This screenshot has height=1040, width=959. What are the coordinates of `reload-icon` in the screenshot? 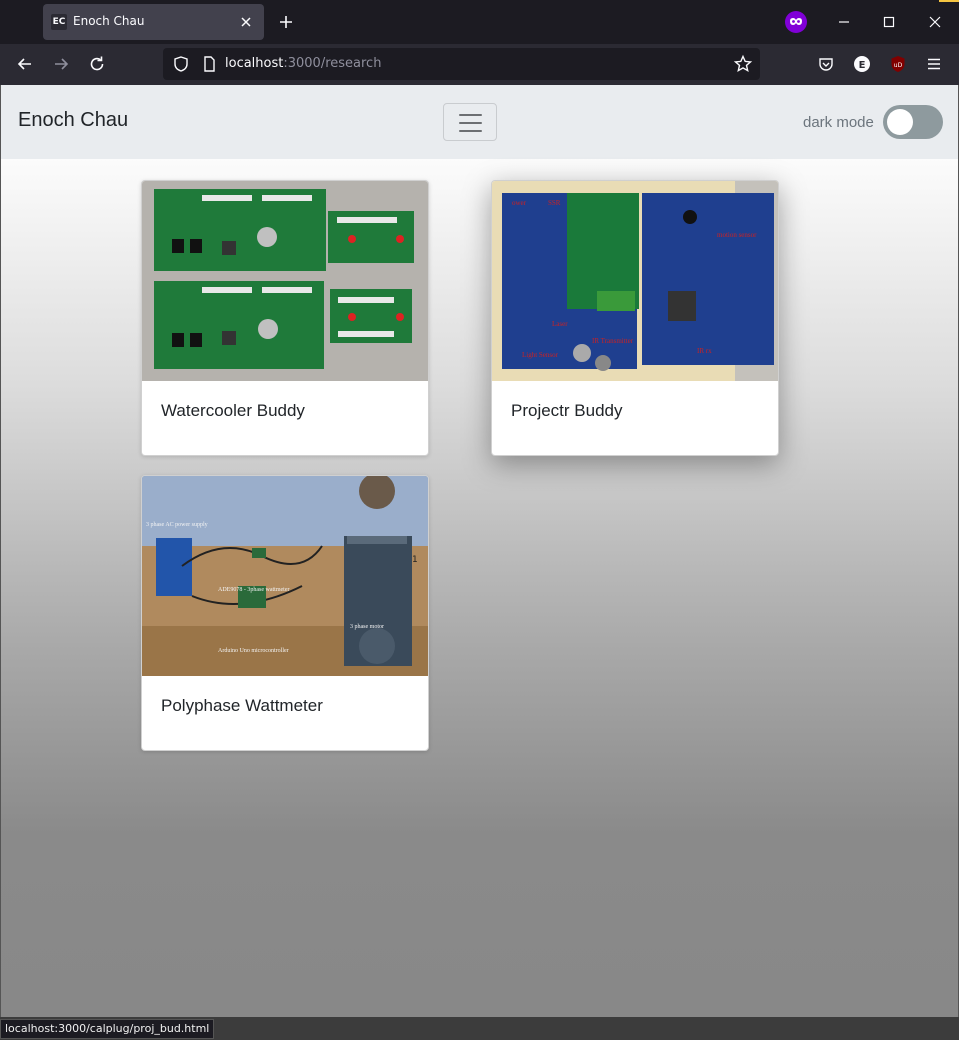 It's located at (97, 64).